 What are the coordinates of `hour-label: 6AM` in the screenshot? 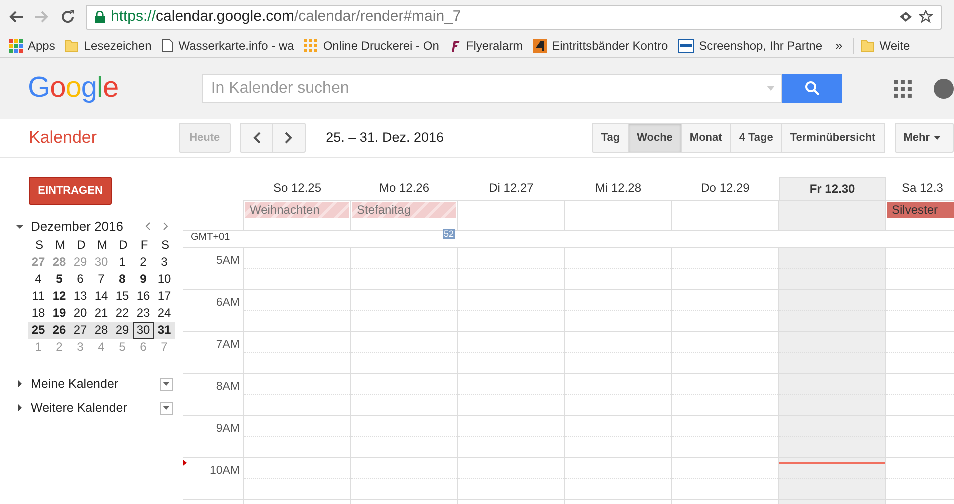 It's located at (228, 303).